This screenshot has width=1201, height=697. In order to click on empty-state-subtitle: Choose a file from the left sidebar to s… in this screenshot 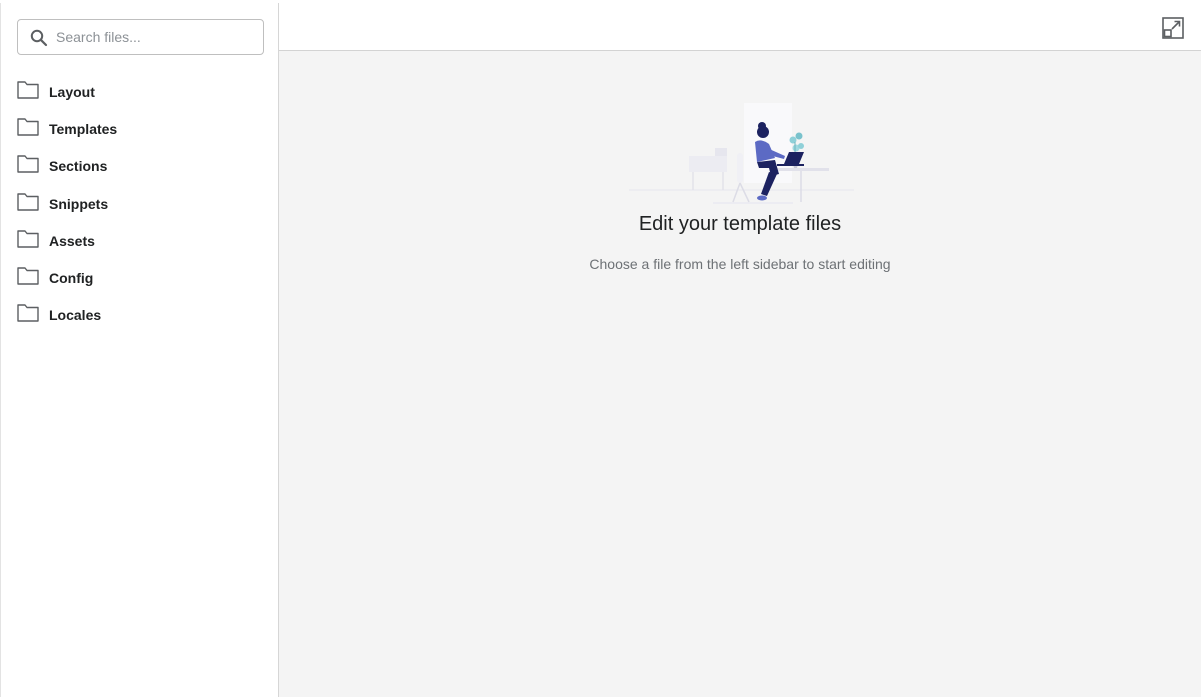, I will do `click(740, 264)`.